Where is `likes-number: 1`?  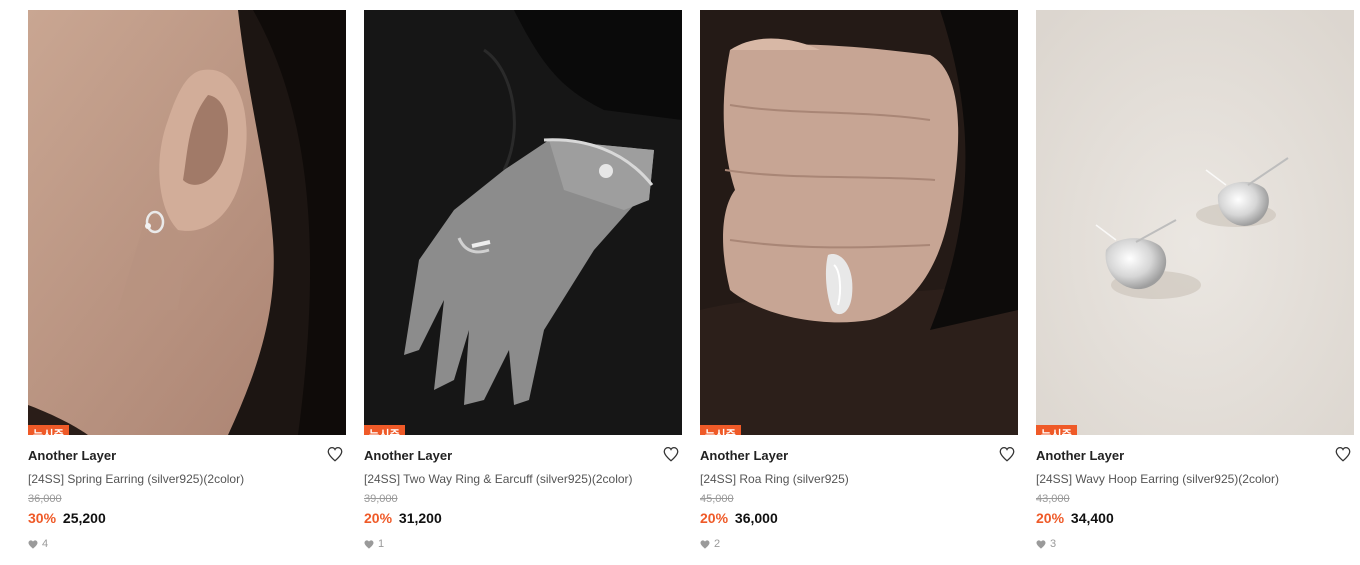 likes-number: 1 is located at coordinates (381, 544).